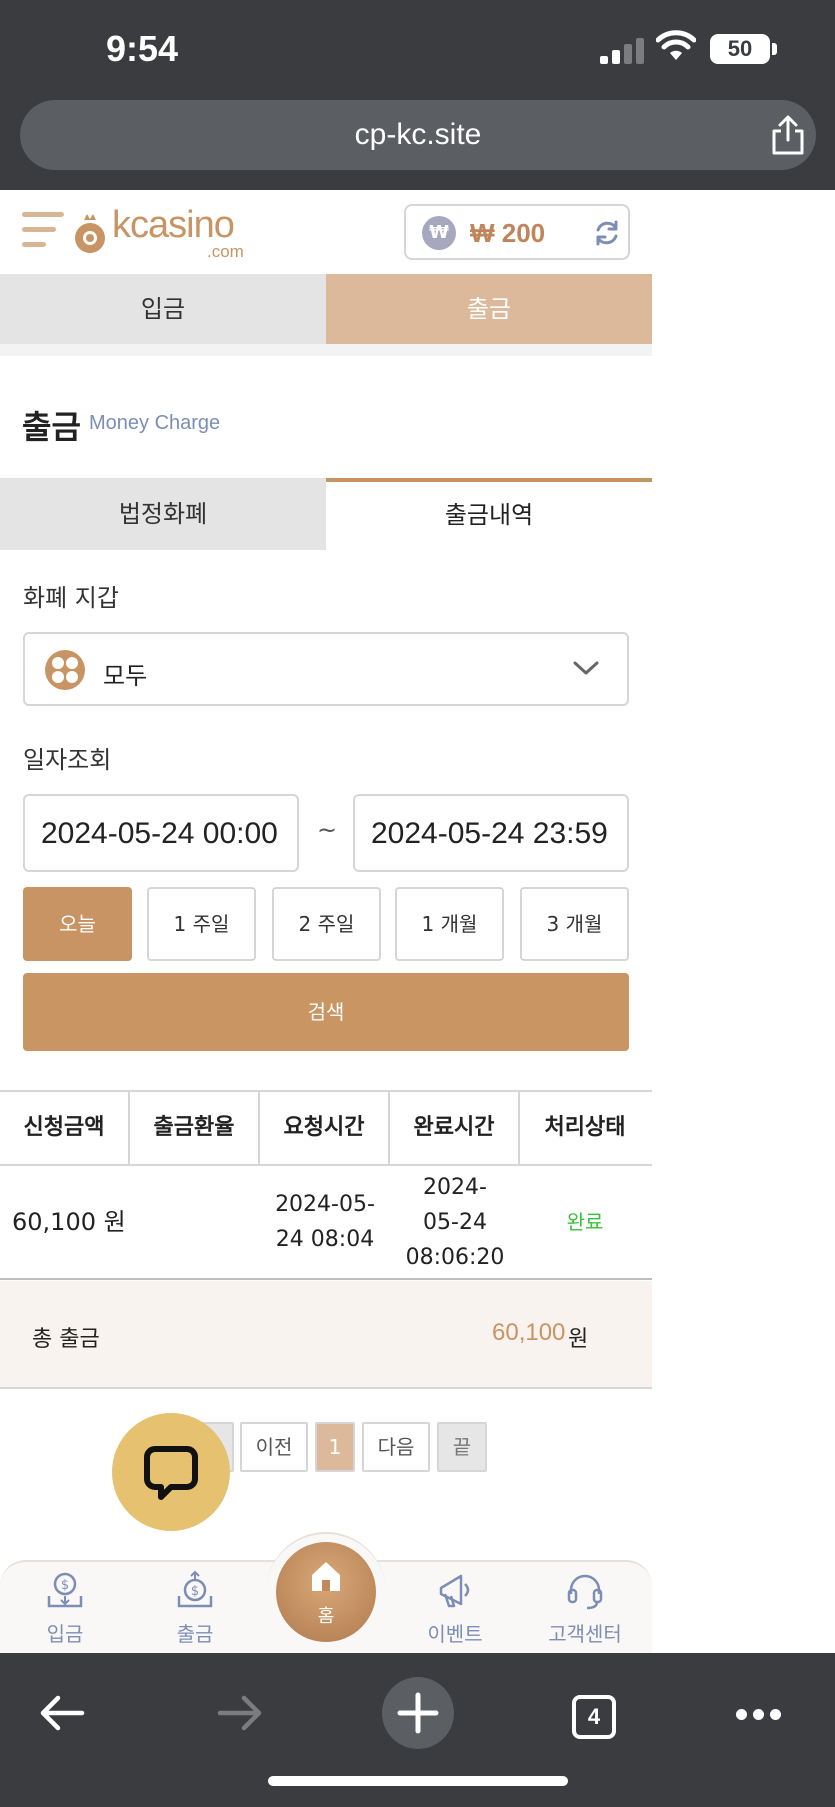 The height and width of the screenshot is (1807, 835). I want to click on status-time: 9:54, so click(142, 48).